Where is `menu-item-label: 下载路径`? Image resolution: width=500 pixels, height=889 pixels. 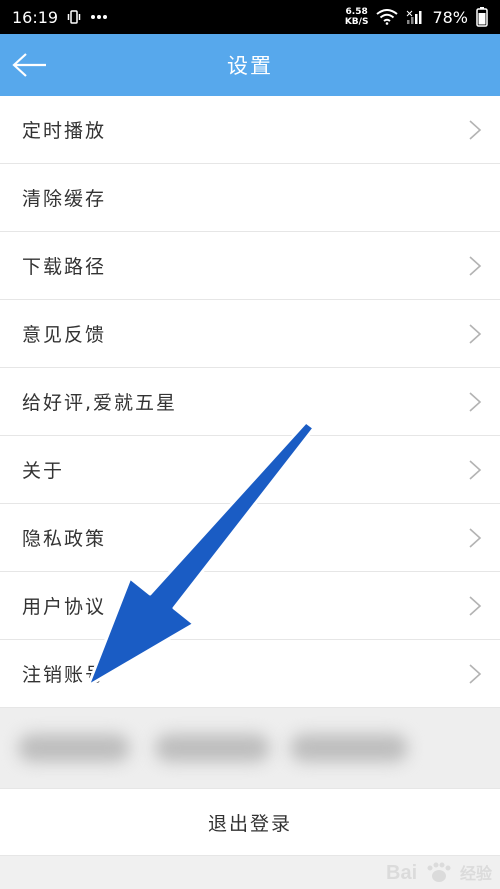
menu-item-label: 下载路径 is located at coordinates (64, 267).